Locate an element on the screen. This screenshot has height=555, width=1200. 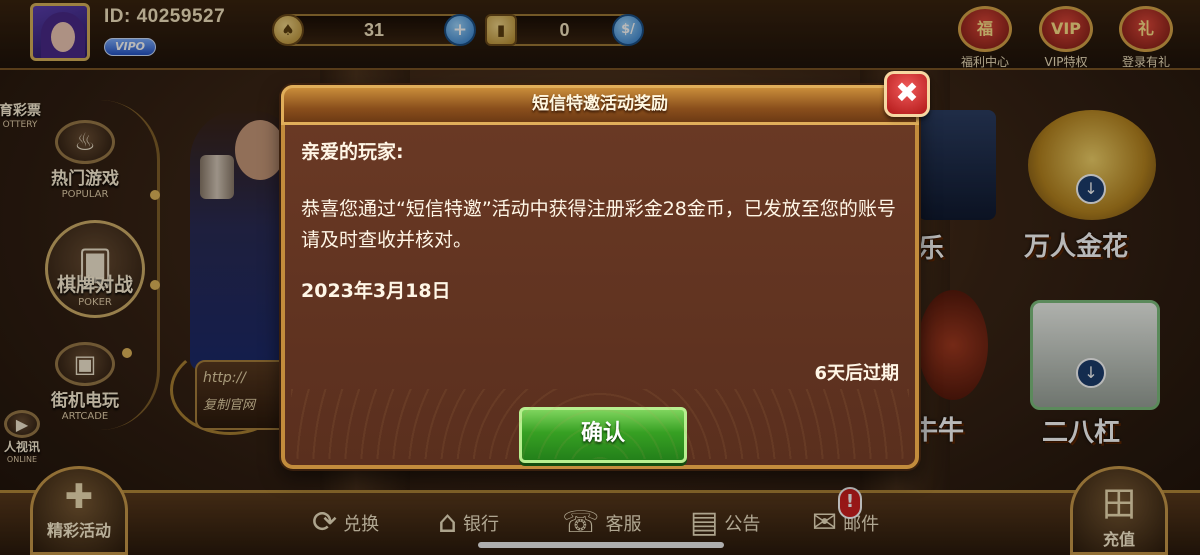
expiry-notice: 6天后过期 is located at coordinates (856, 373).